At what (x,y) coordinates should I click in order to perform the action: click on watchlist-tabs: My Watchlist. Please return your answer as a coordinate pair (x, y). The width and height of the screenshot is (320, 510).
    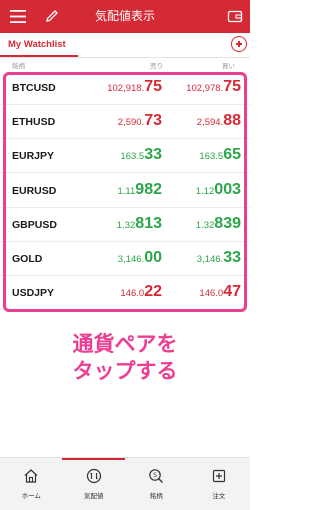
    Looking at the image, I should click on (125, 45).